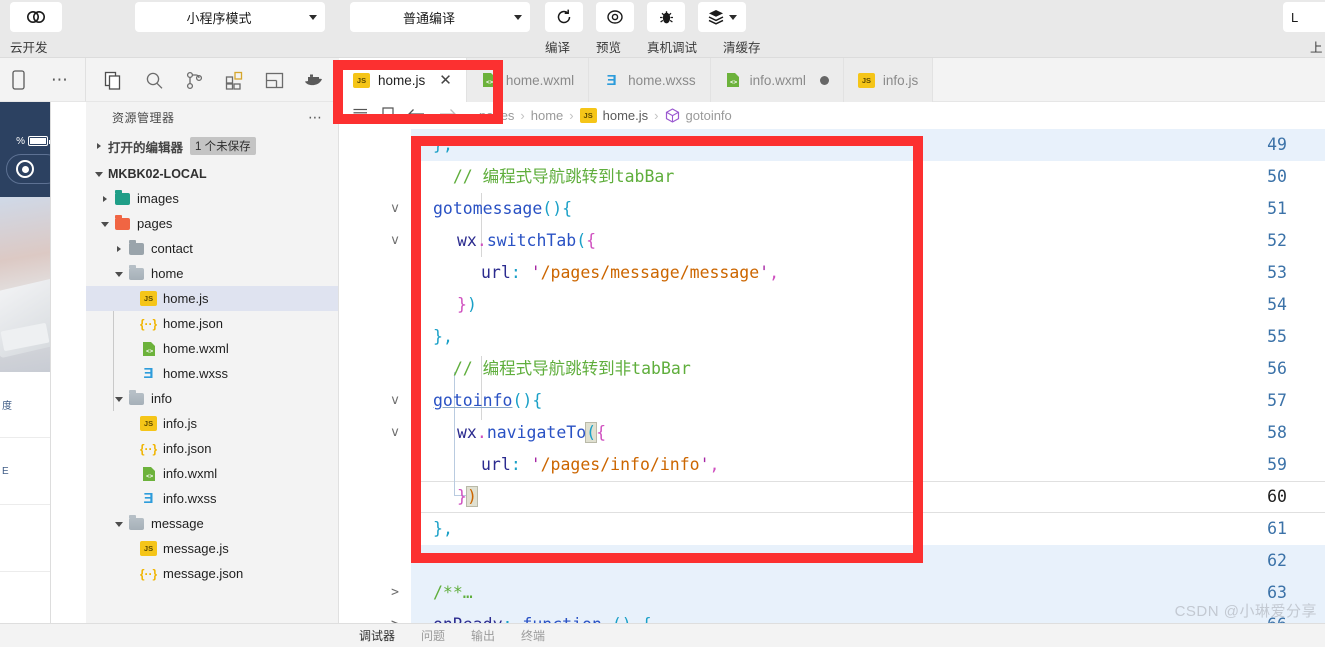  What do you see at coordinates (1295, 17) in the screenshot?
I see `upload-button-label: L` at bounding box center [1295, 17].